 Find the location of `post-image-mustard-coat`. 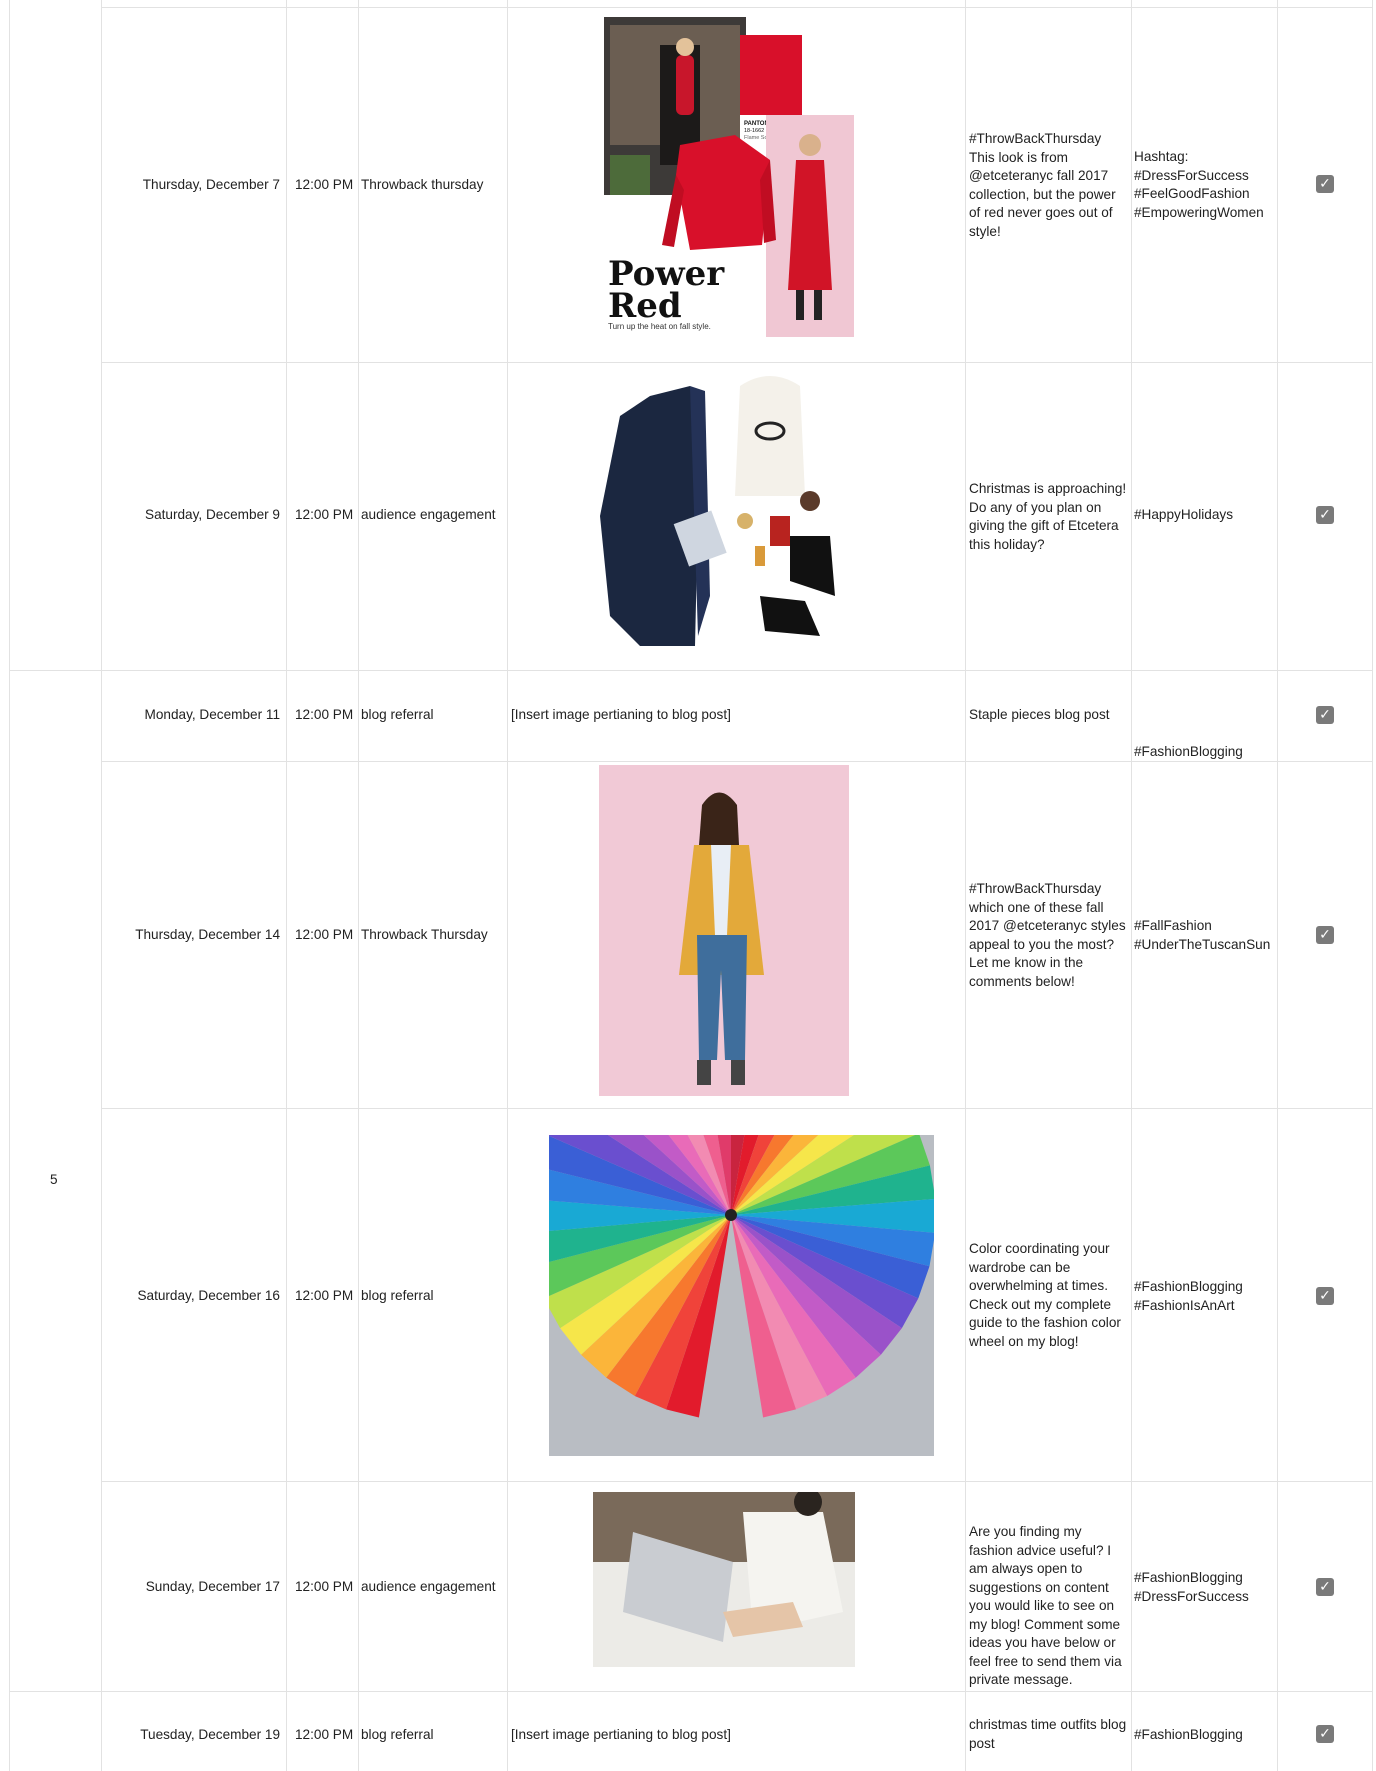

post-image-mustard-coat is located at coordinates (724, 930).